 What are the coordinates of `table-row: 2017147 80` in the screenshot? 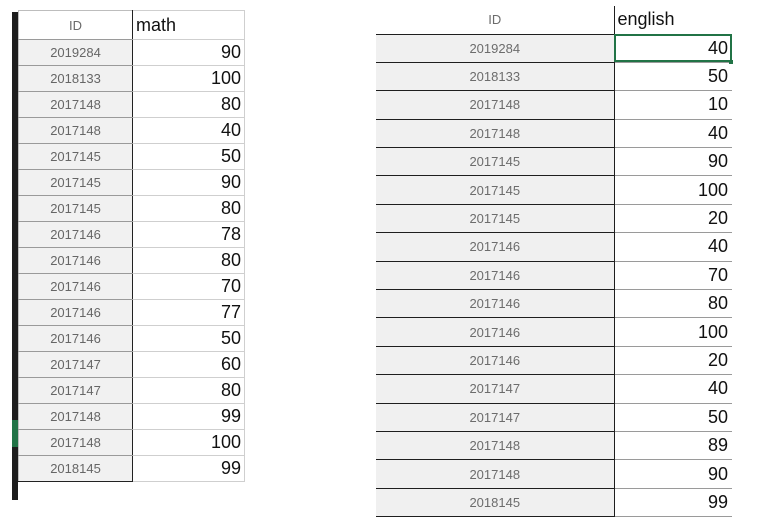 It's located at (131, 390).